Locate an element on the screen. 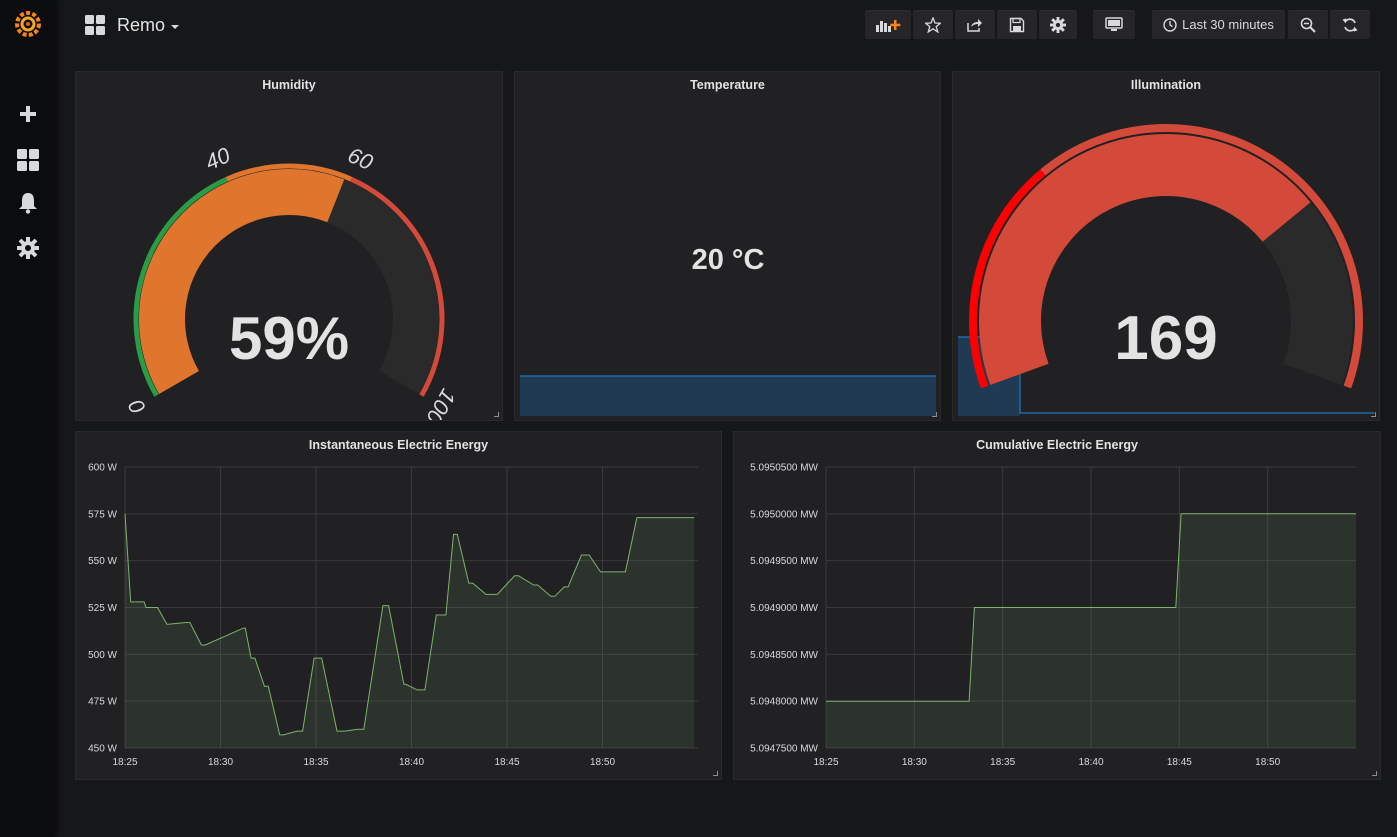 Image resolution: width=1397 pixels, height=837 pixels. y-tick-label: 450 W is located at coordinates (102, 749).